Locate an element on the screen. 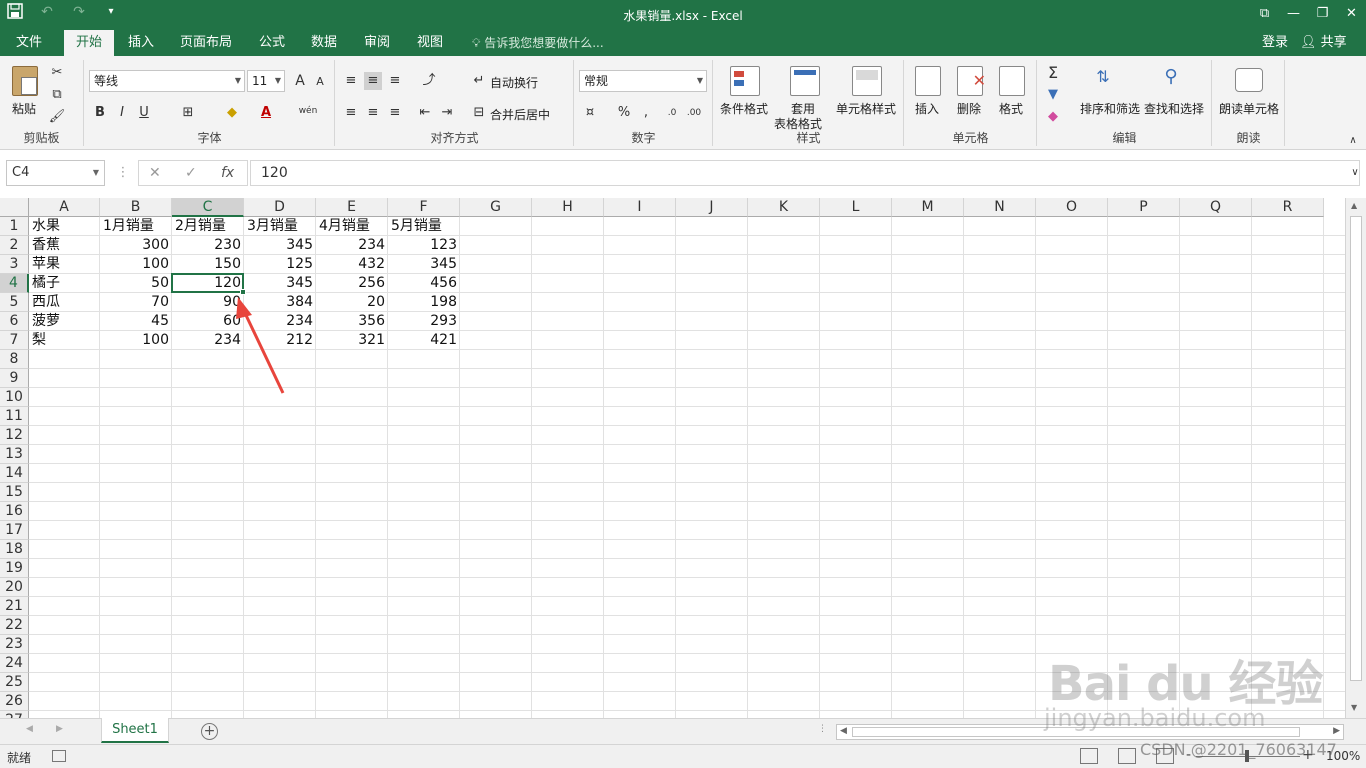 This screenshot has height=768, width=1366. insert-cells-icon is located at coordinates (928, 81).